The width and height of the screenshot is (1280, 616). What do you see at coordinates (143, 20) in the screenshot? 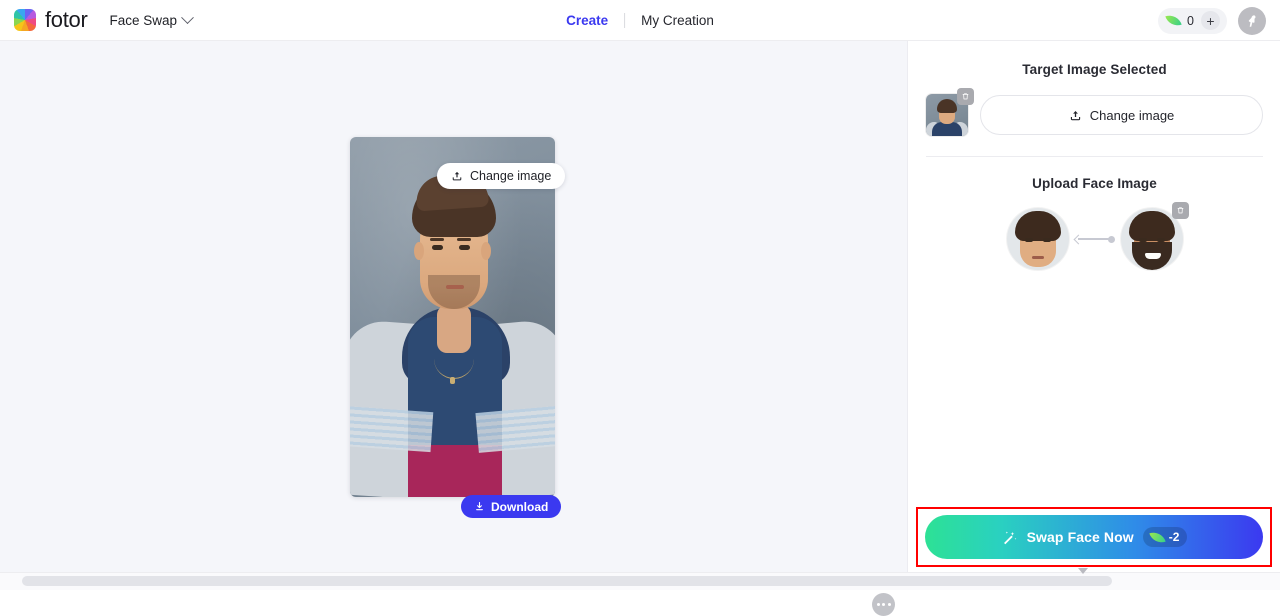
I see `tool-selector-label: Face Swap` at bounding box center [143, 20].